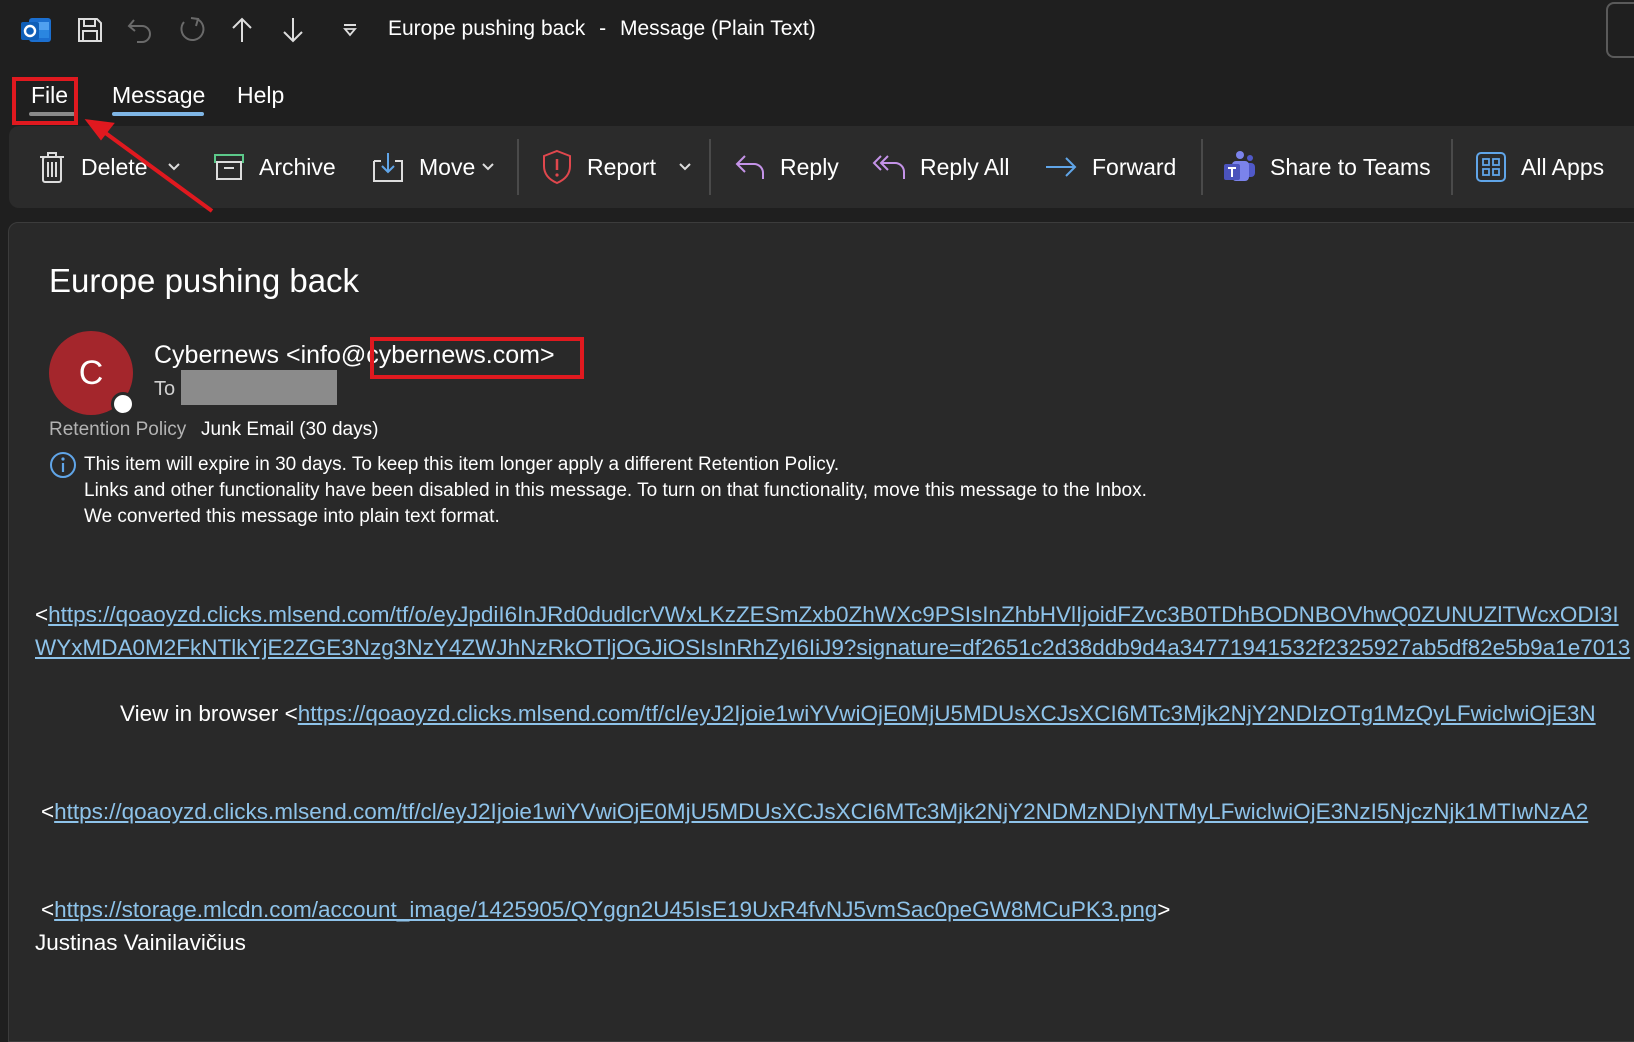 The height and width of the screenshot is (1042, 1634). Describe the element at coordinates (718, 28) in the screenshot. I see `window-title-suffix: Message (Plain Text)` at that location.